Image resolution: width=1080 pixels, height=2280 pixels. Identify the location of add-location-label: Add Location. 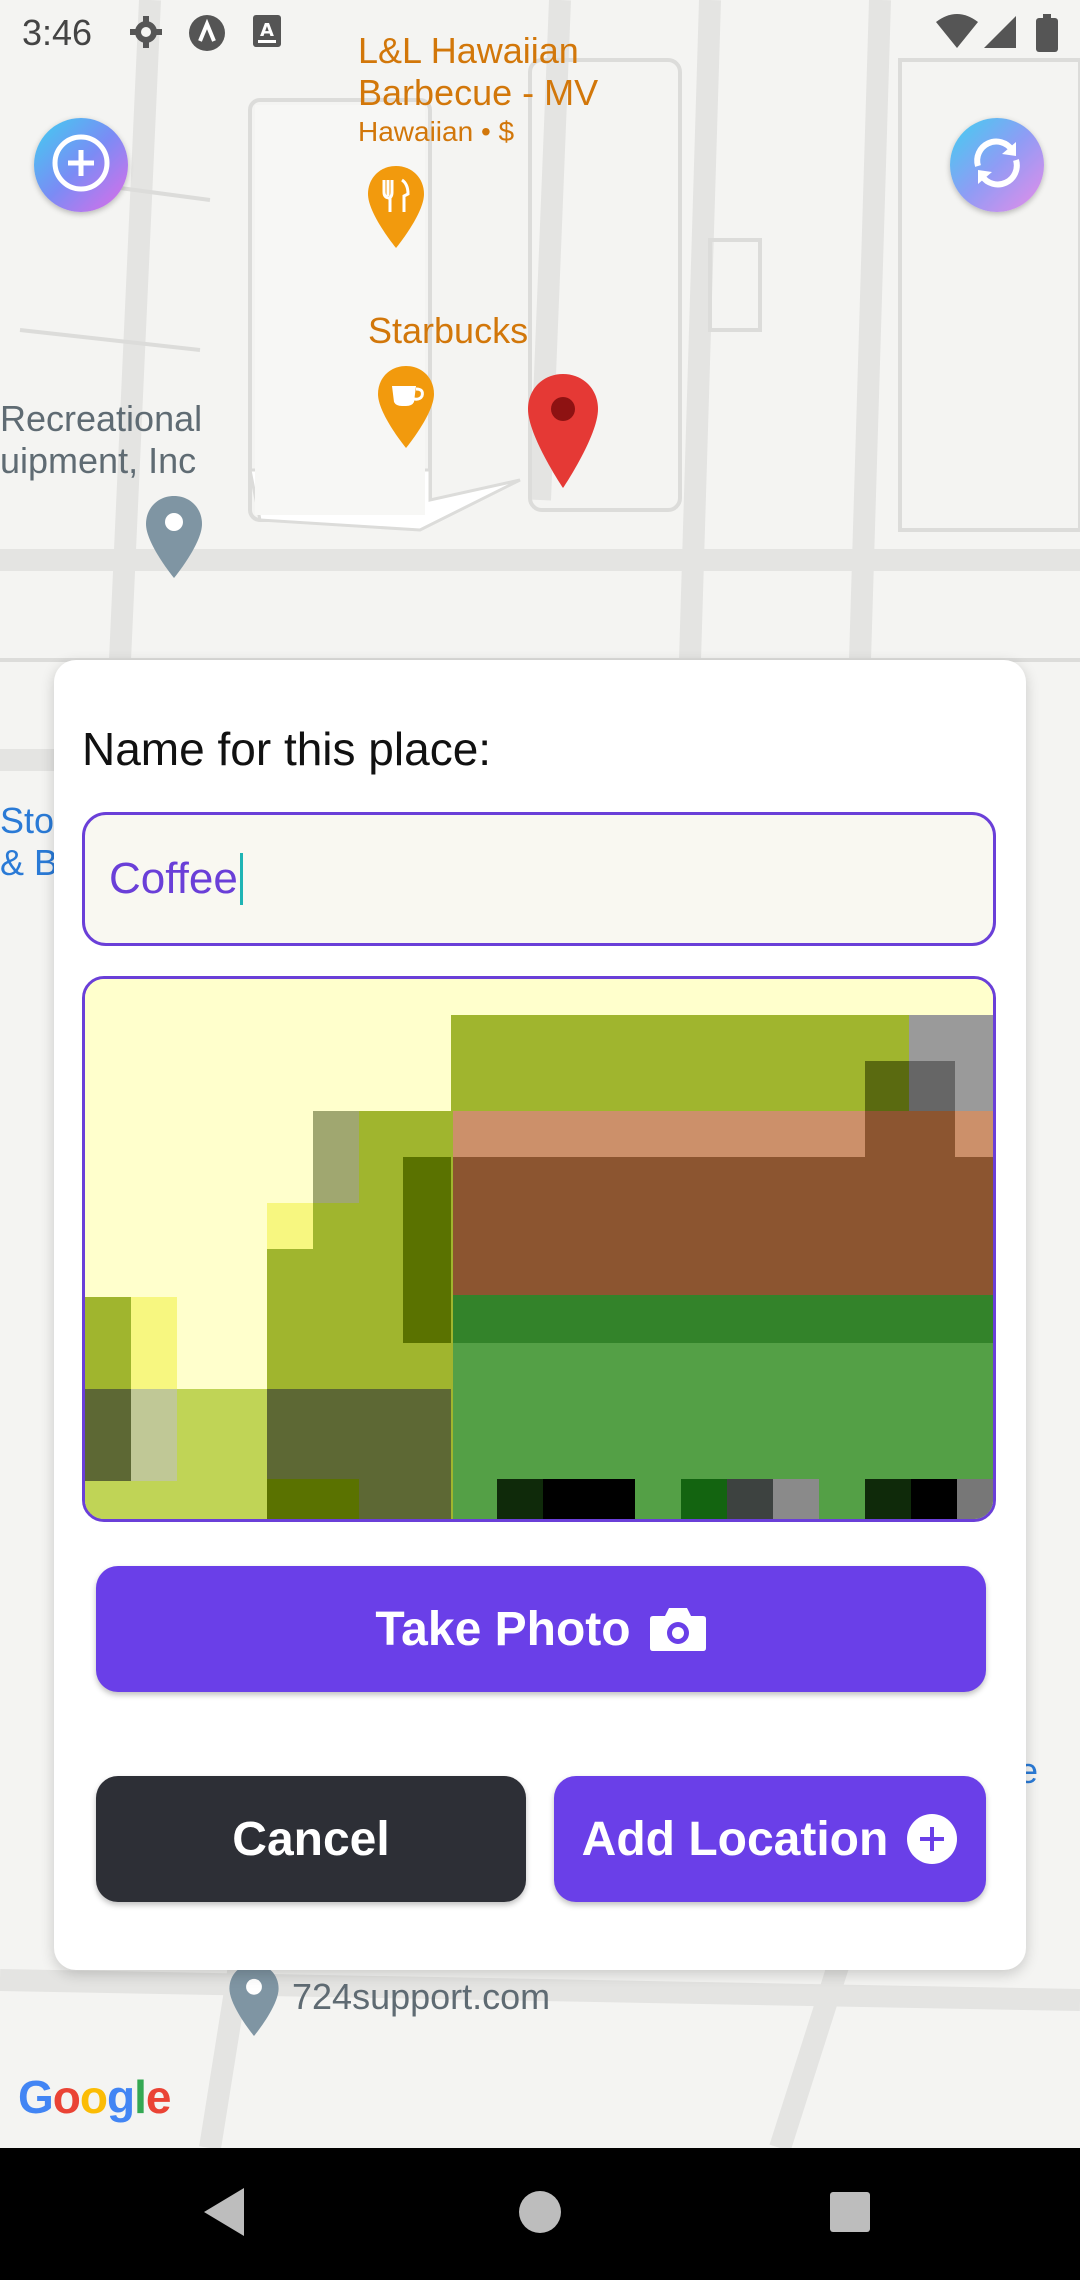
(735, 1839).